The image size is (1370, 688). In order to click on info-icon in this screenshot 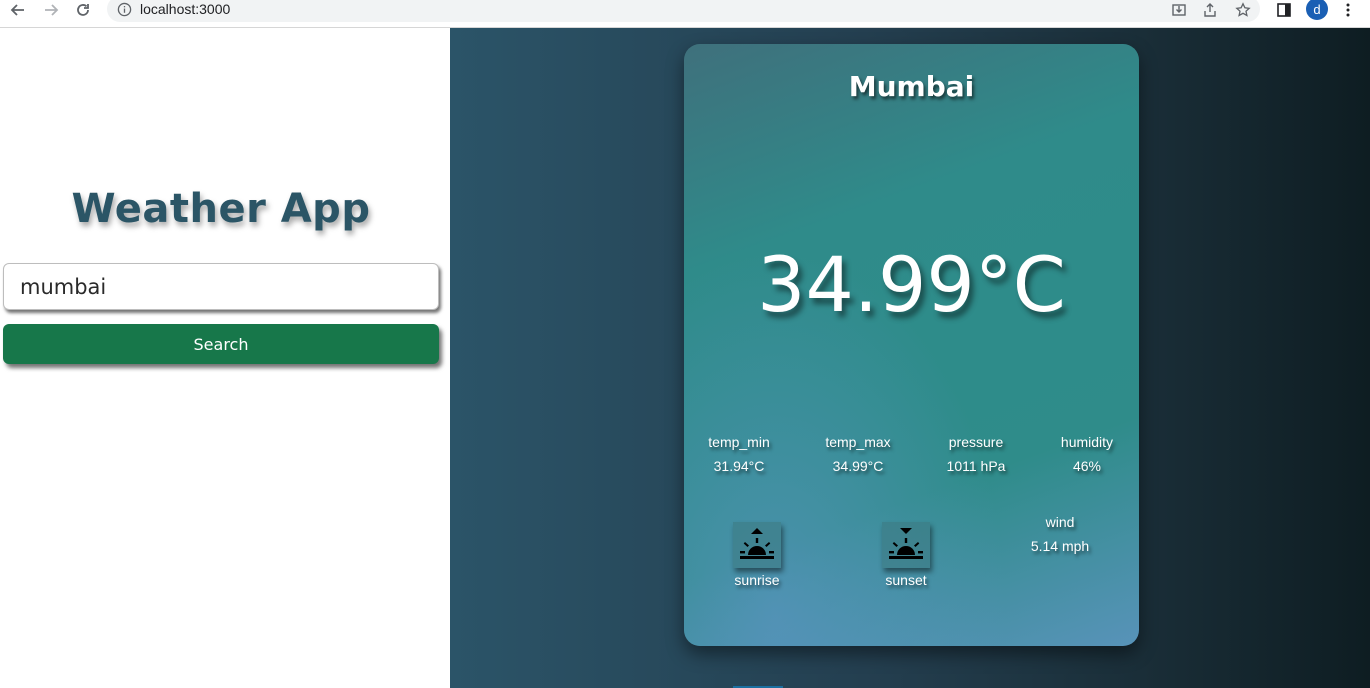, I will do `click(124, 9)`.